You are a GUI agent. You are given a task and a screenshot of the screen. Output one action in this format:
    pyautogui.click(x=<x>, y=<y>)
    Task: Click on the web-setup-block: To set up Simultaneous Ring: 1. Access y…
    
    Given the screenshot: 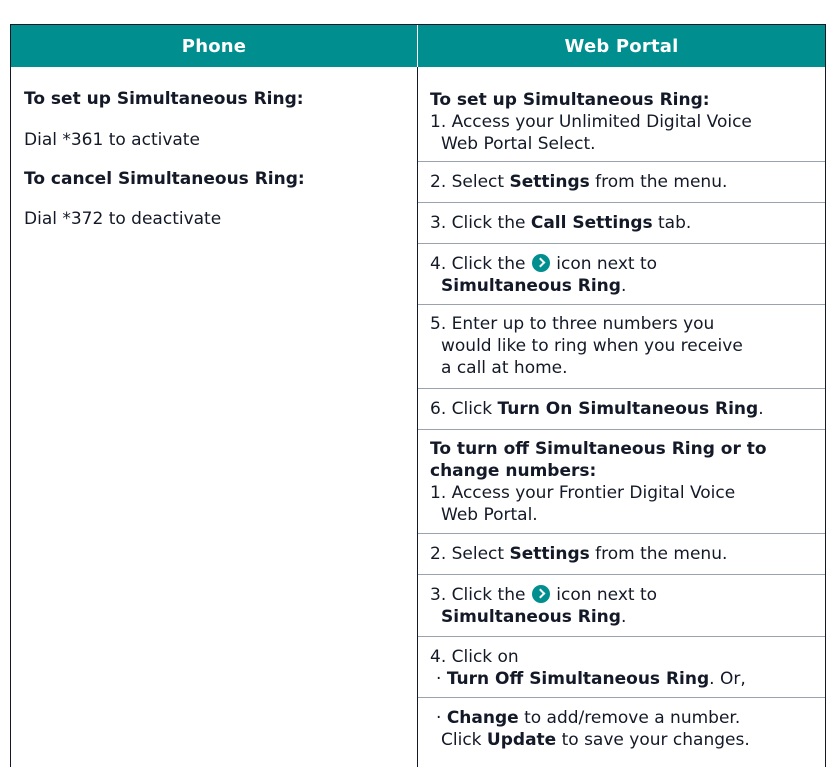 What is the action you would take?
    pyautogui.click(x=621, y=122)
    